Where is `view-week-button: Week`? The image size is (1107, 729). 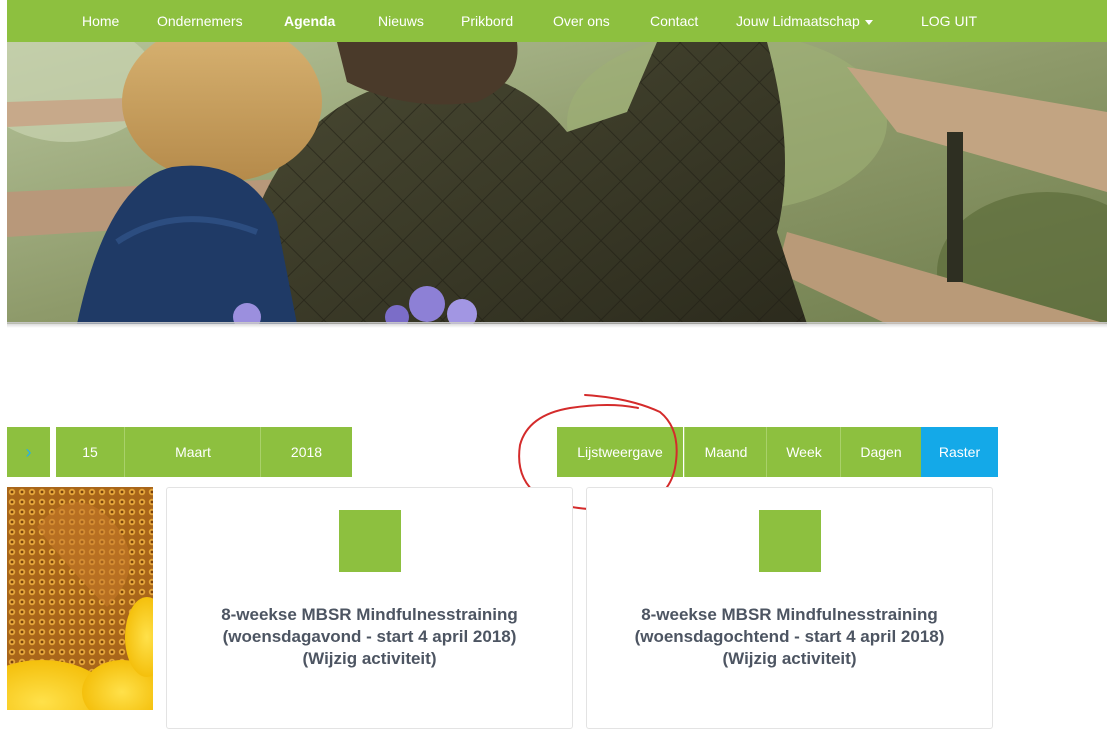 view-week-button: Week is located at coordinates (803, 452).